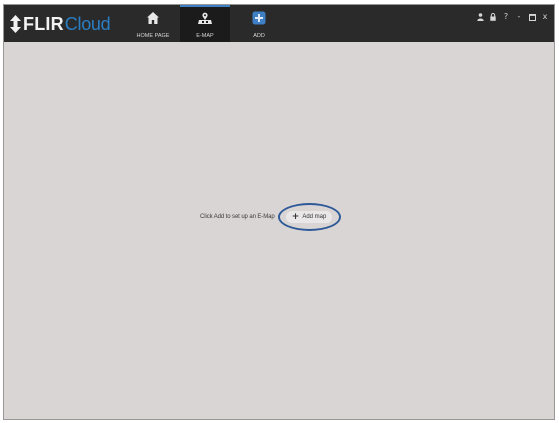 This screenshot has width=559, height=423. I want to click on tab-add-label: ADD, so click(259, 36).